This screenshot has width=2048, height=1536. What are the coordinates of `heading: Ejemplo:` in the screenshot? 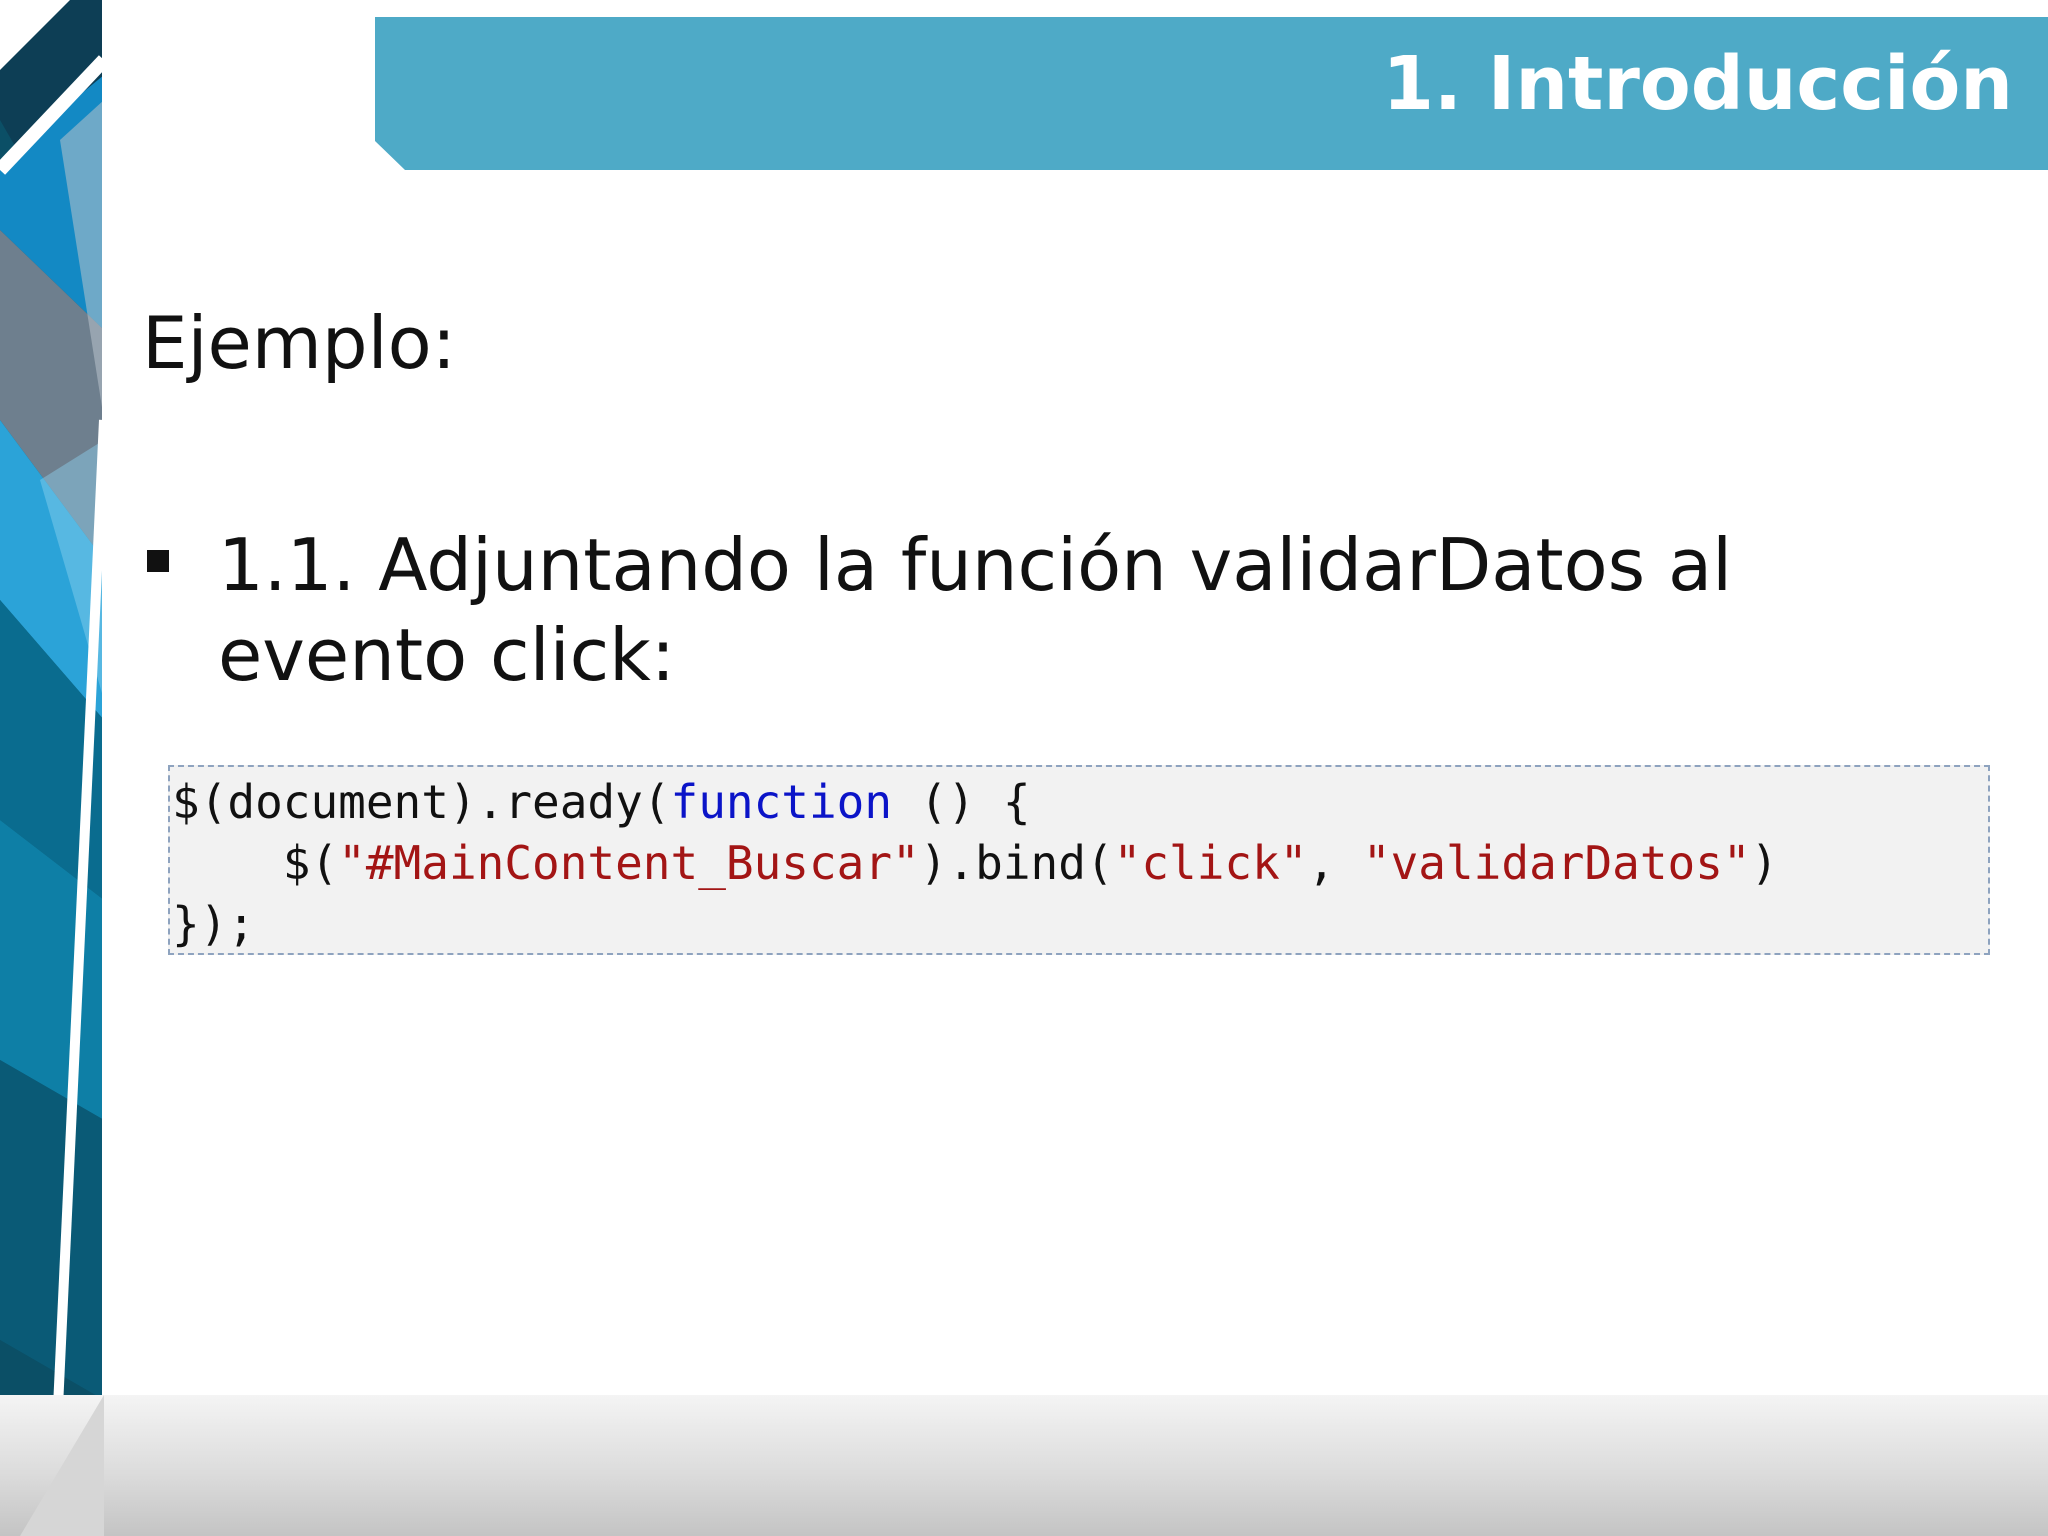 It's located at (299, 343).